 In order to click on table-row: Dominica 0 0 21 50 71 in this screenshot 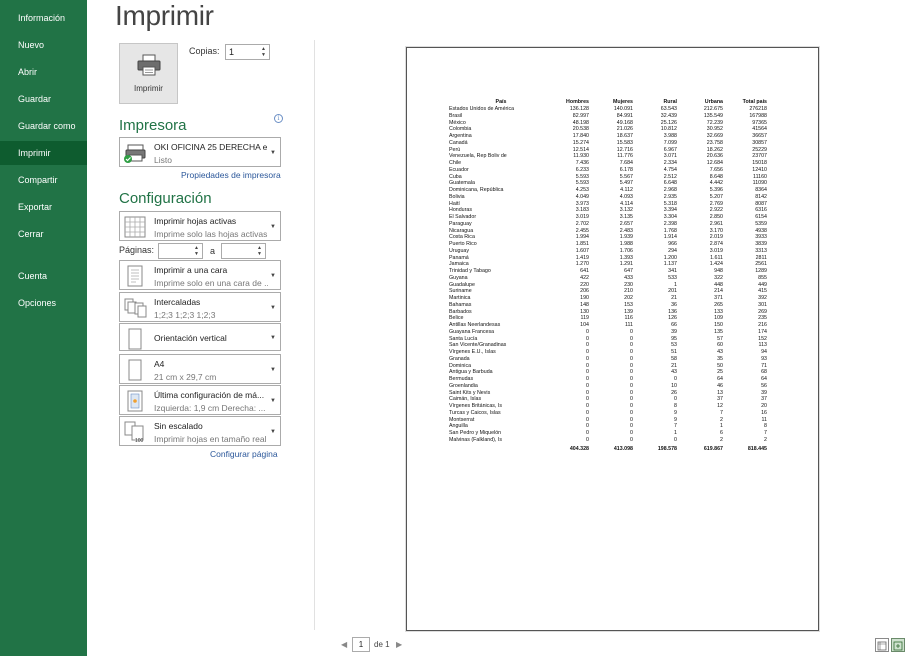, I will do `click(608, 366)`.